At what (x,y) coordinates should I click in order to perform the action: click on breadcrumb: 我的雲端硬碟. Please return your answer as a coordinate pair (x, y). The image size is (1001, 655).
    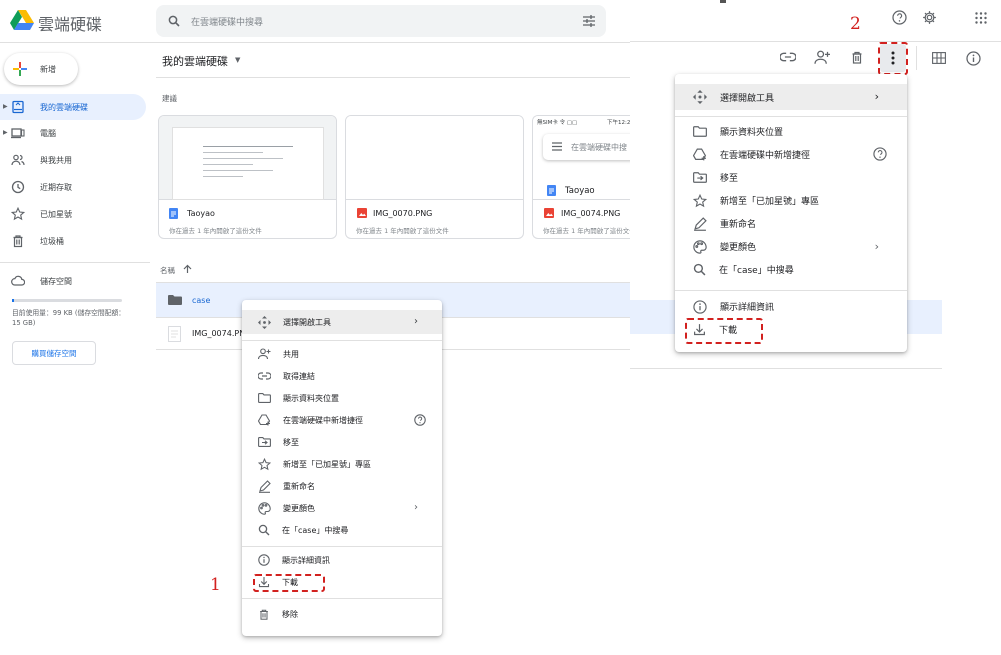
    Looking at the image, I should click on (195, 61).